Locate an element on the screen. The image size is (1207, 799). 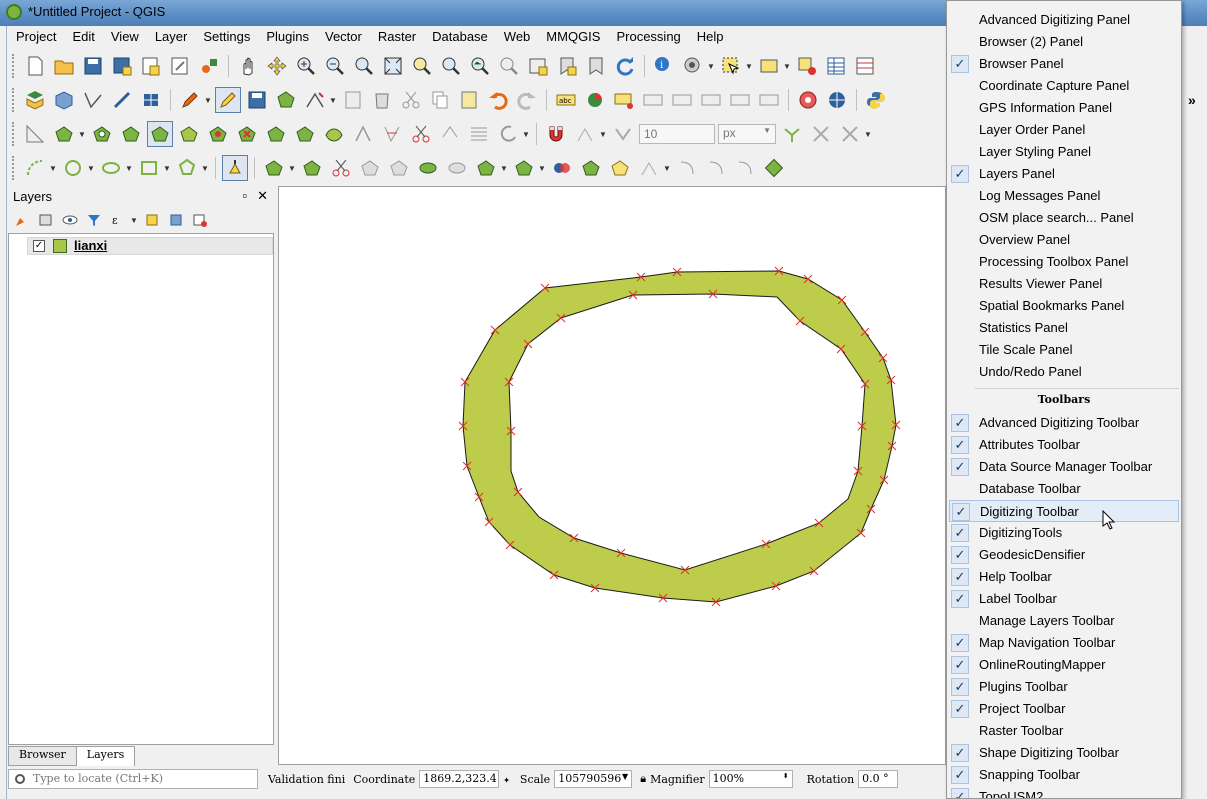
expand-all-icon is located at coordinates (152, 220).